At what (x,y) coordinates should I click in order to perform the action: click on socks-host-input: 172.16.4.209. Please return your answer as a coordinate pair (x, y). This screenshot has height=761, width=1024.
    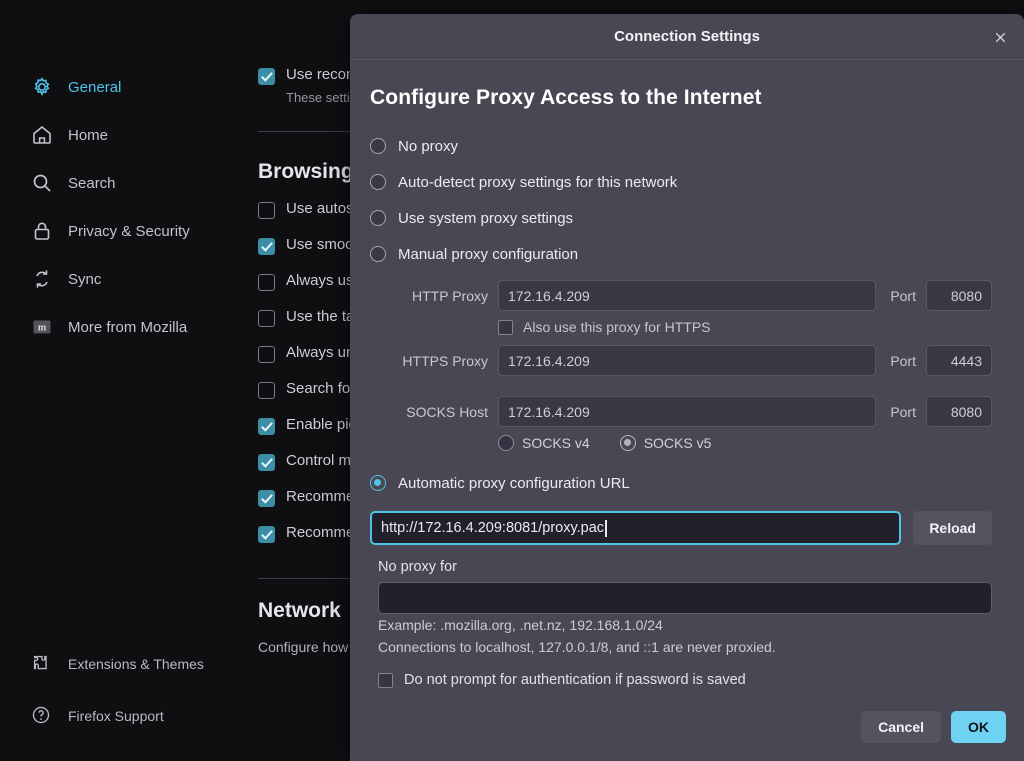
    Looking at the image, I should click on (687, 411).